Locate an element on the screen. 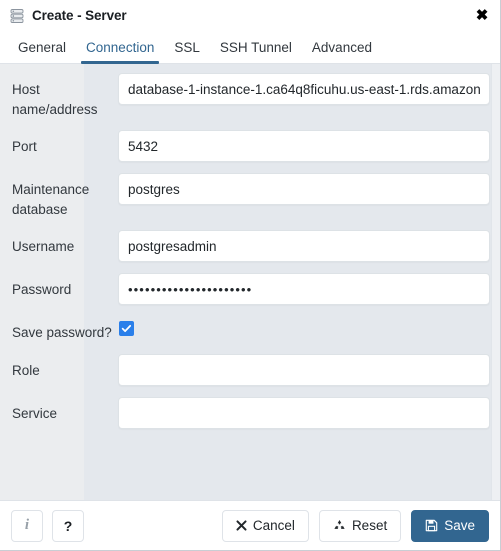 This screenshot has height=551, width=501. field-row-save-password: Save password? is located at coordinates (250, 329).